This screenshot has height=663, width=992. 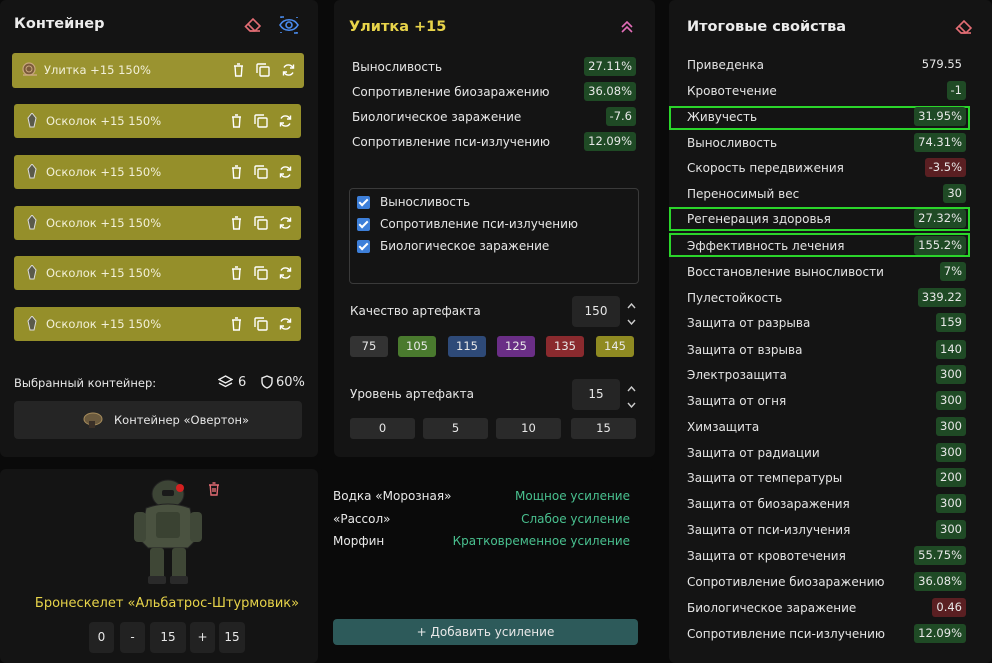 What do you see at coordinates (541, 541) in the screenshot?
I see `boost-effect: Кратковременное усиление` at bounding box center [541, 541].